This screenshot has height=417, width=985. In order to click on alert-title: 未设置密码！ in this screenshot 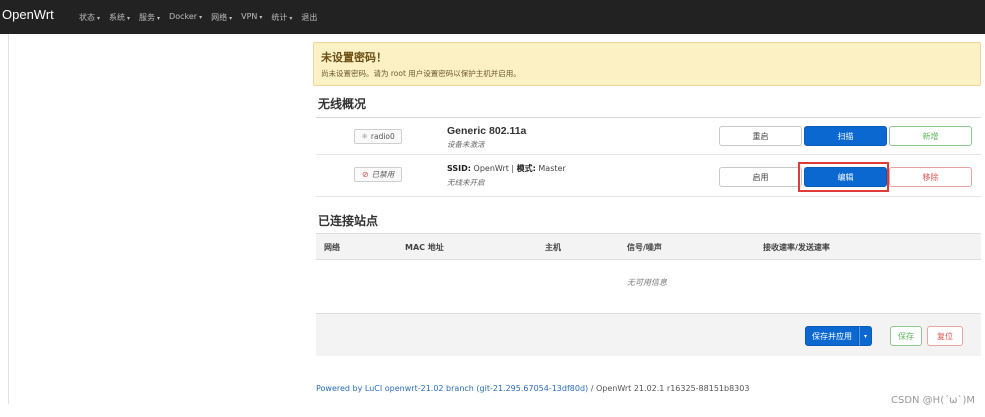, I will do `click(354, 57)`.